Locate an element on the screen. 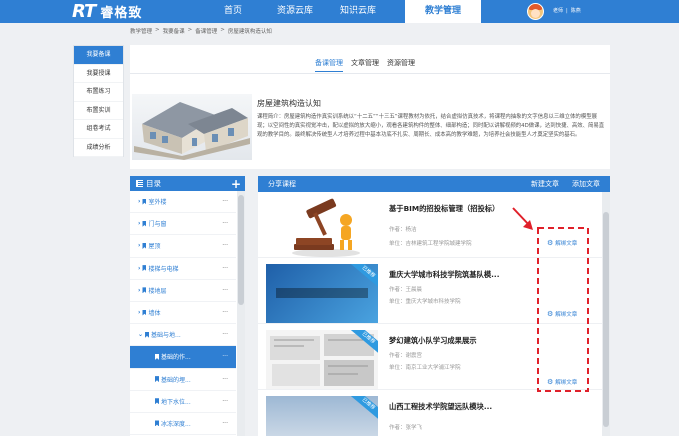 This screenshot has height=436, width=679. directory-title: 目录 is located at coordinates (153, 183).